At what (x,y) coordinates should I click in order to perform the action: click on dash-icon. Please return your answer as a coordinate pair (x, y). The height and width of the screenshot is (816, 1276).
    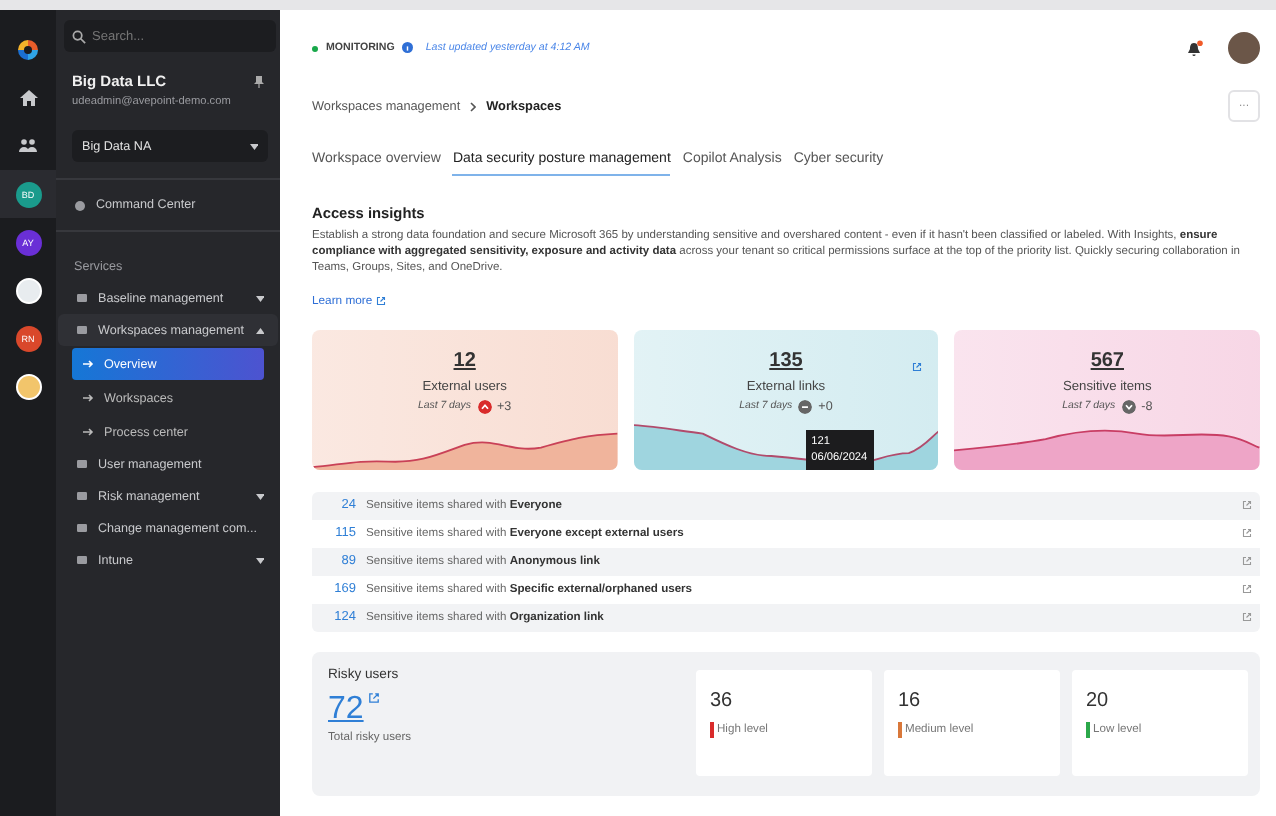
    Looking at the image, I should click on (805, 406).